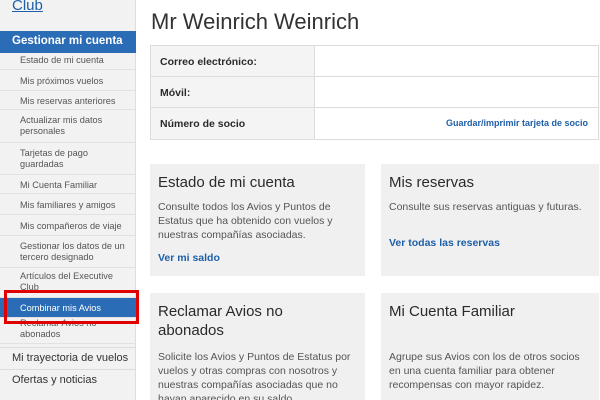 This screenshot has width=600, height=400. Describe the element at coordinates (226, 182) in the screenshot. I see `card-title: Estado de mi cuenta` at that location.